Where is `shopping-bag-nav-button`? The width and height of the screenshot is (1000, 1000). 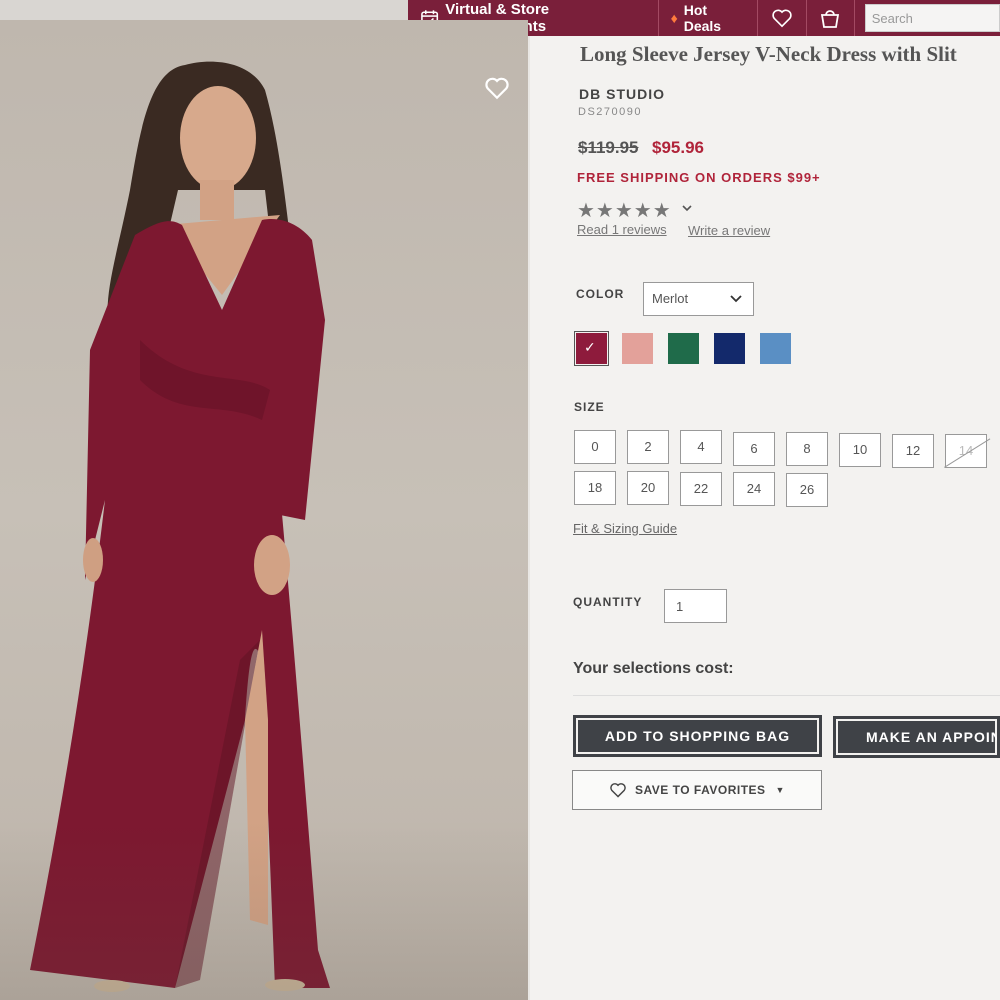 shopping-bag-nav-button is located at coordinates (831, 18).